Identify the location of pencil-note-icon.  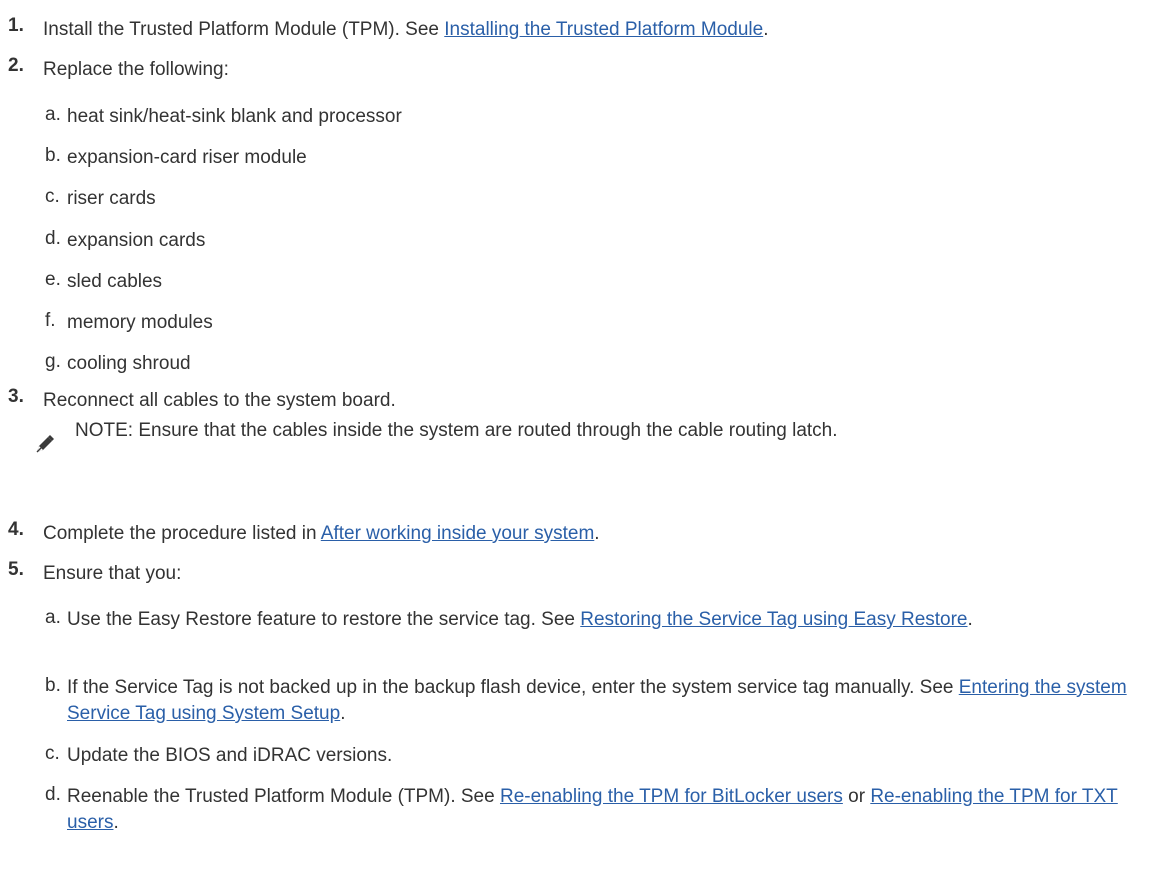
(44, 445).